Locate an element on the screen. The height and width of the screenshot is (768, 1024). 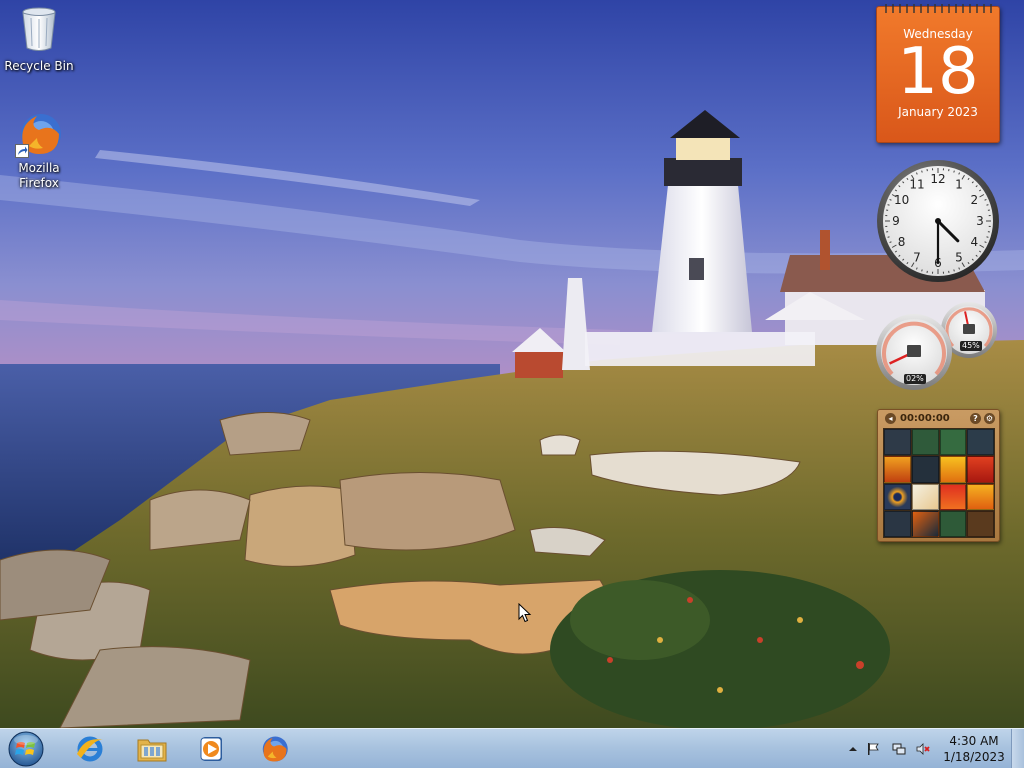
clock-numeral: 8 is located at coordinates (902, 242).